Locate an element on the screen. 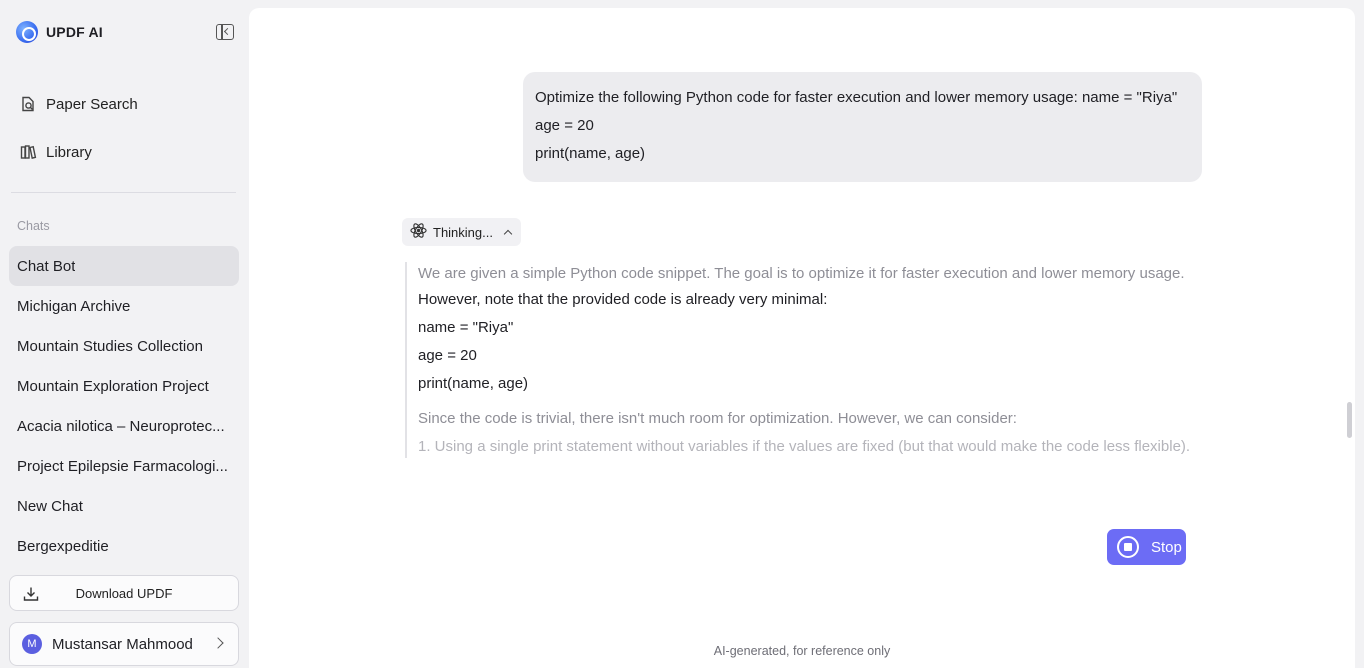 This screenshot has height=668, width=1364. ai-disclaimer: AI-generated, for reference only is located at coordinates (802, 651).